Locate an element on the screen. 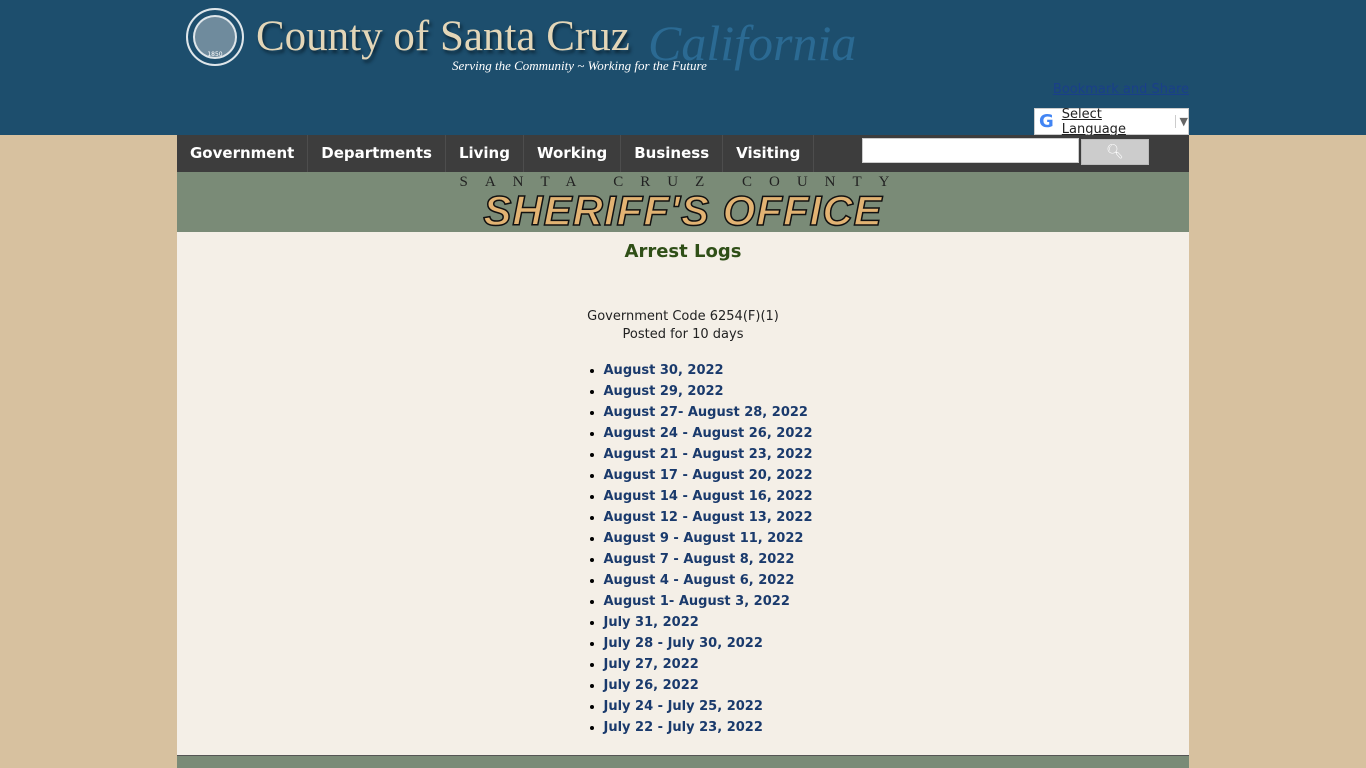  search-icon: 🔍︎ is located at coordinates (1115, 152).